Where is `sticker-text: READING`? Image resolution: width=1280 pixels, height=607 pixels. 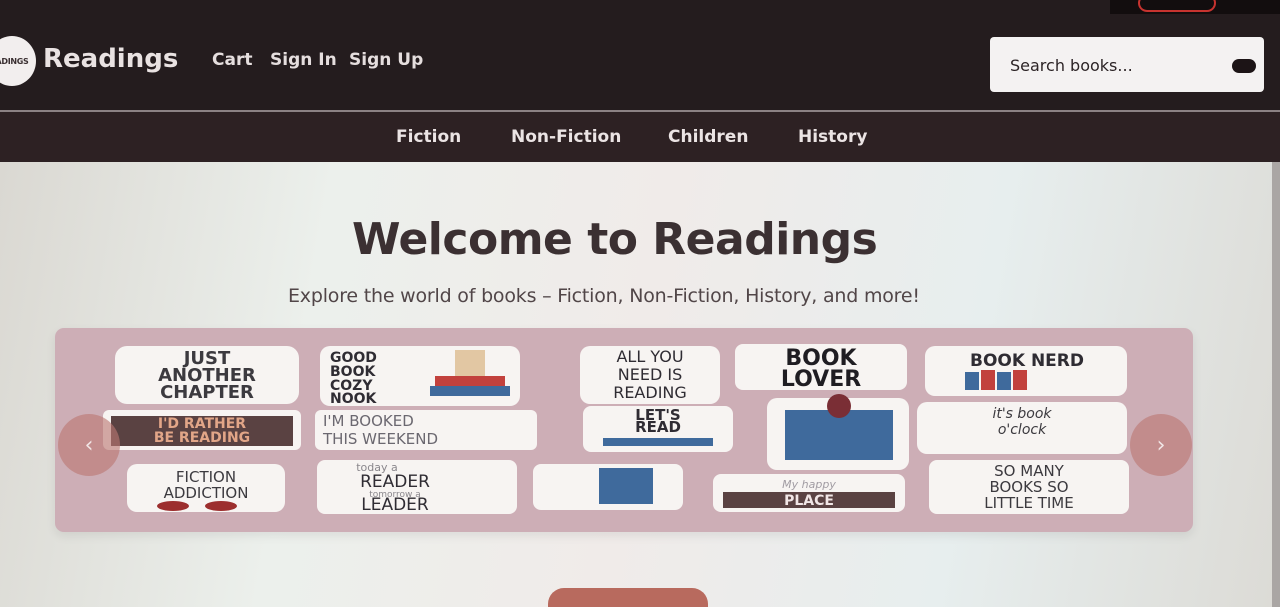 sticker-text: READING is located at coordinates (650, 392).